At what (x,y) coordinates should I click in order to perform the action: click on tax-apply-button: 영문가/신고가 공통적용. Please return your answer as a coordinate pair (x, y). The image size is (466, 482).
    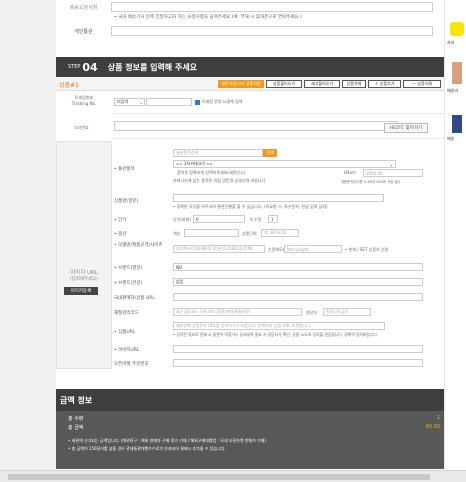
    Looking at the image, I should click on (241, 84).